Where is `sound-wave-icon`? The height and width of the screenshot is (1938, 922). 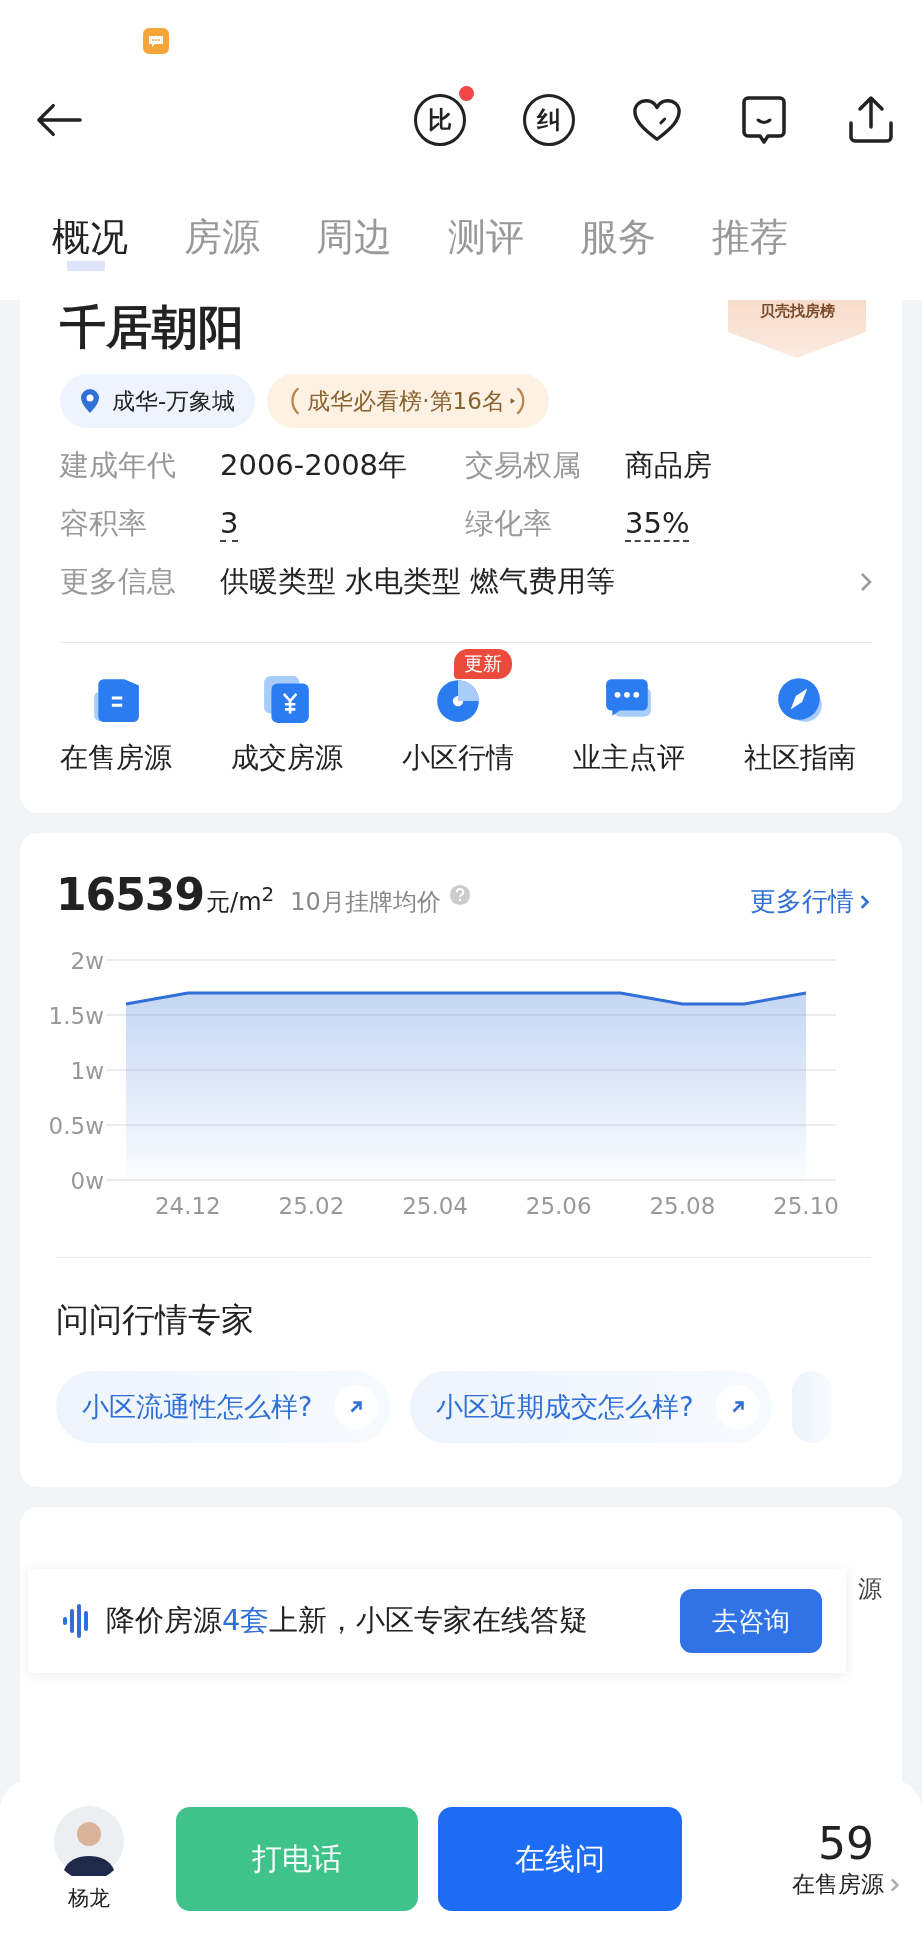 sound-wave-icon is located at coordinates (76, 1621).